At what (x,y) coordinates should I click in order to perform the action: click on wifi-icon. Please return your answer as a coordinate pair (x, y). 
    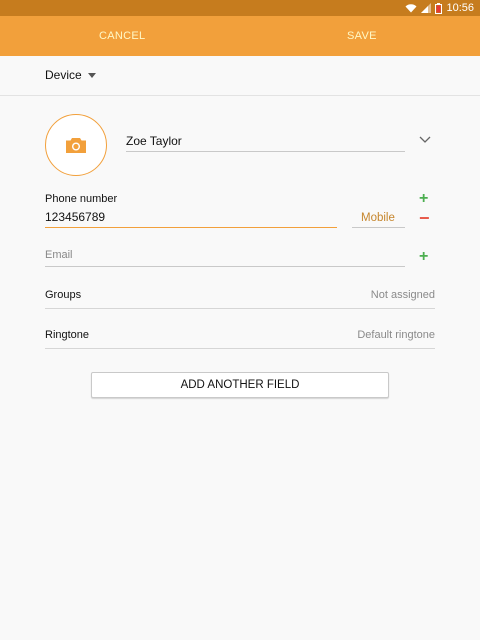
    Looking at the image, I should click on (411, 8).